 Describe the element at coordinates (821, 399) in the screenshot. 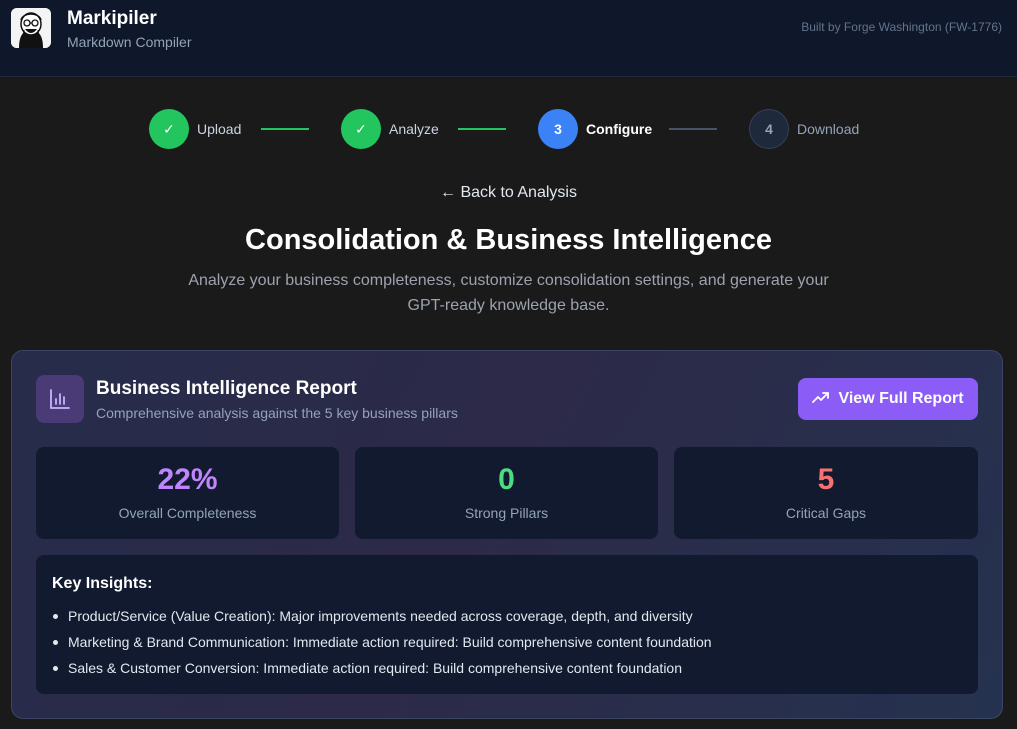

I see `trending-up-icon` at that location.